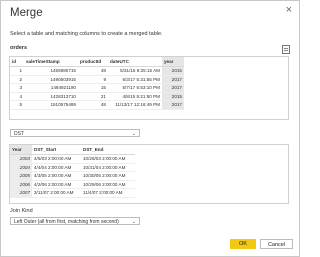 The image size is (320, 257). I want to click on dialog-title: Merge, so click(26, 13).